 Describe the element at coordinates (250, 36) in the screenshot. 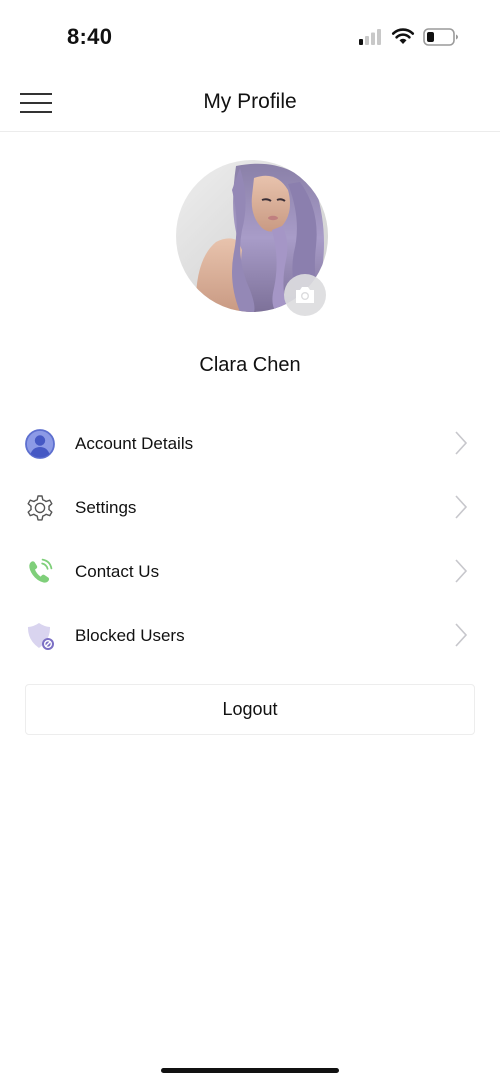

I see `status-bar: 8:40` at that location.